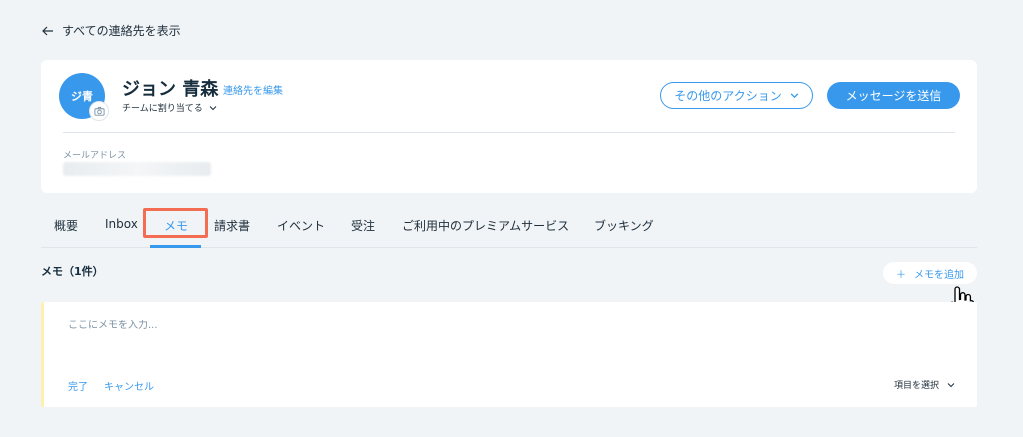  Describe the element at coordinates (170, 89) in the screenshot. I see `contact-name: ジョン 青森` at that location.